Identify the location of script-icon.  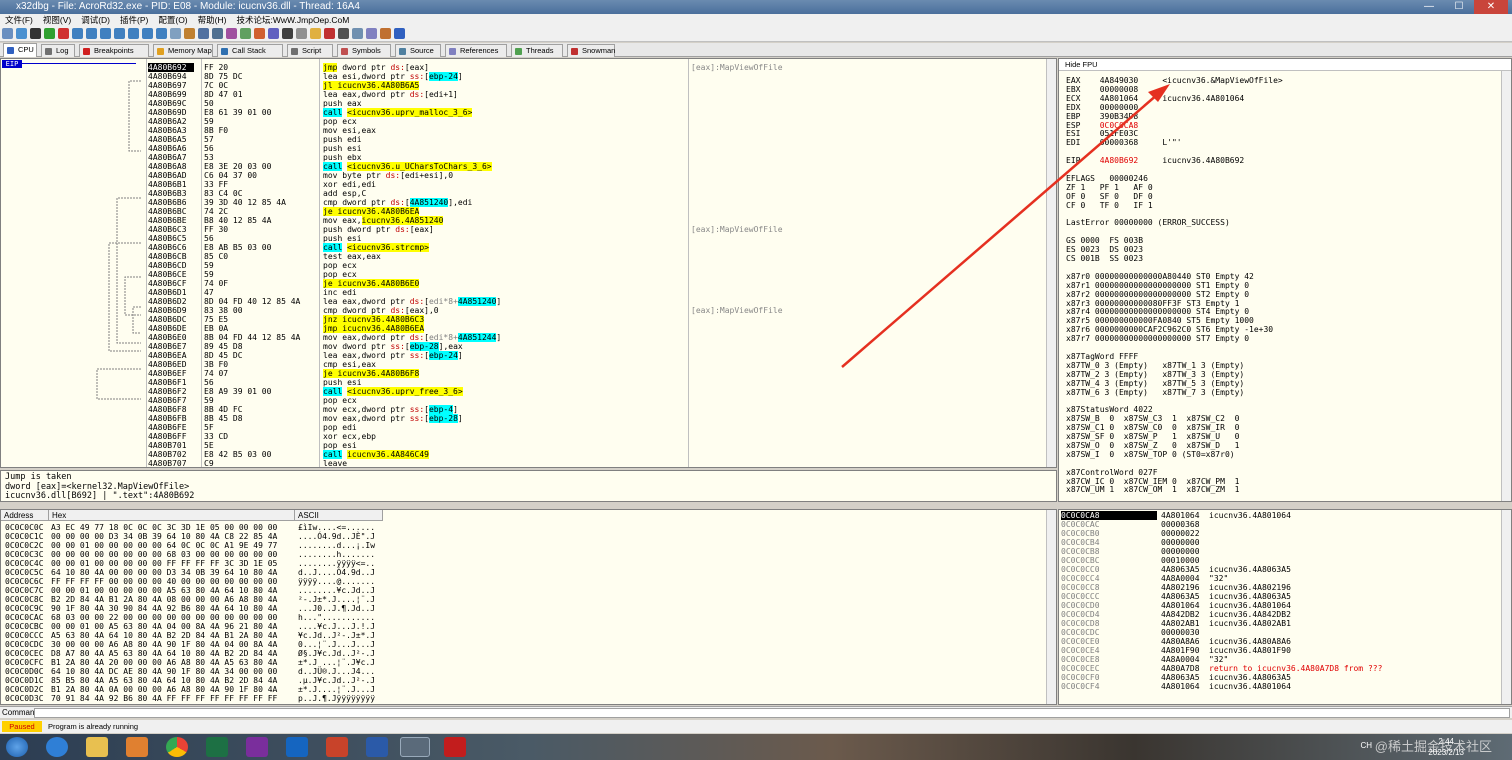
(231, 33).